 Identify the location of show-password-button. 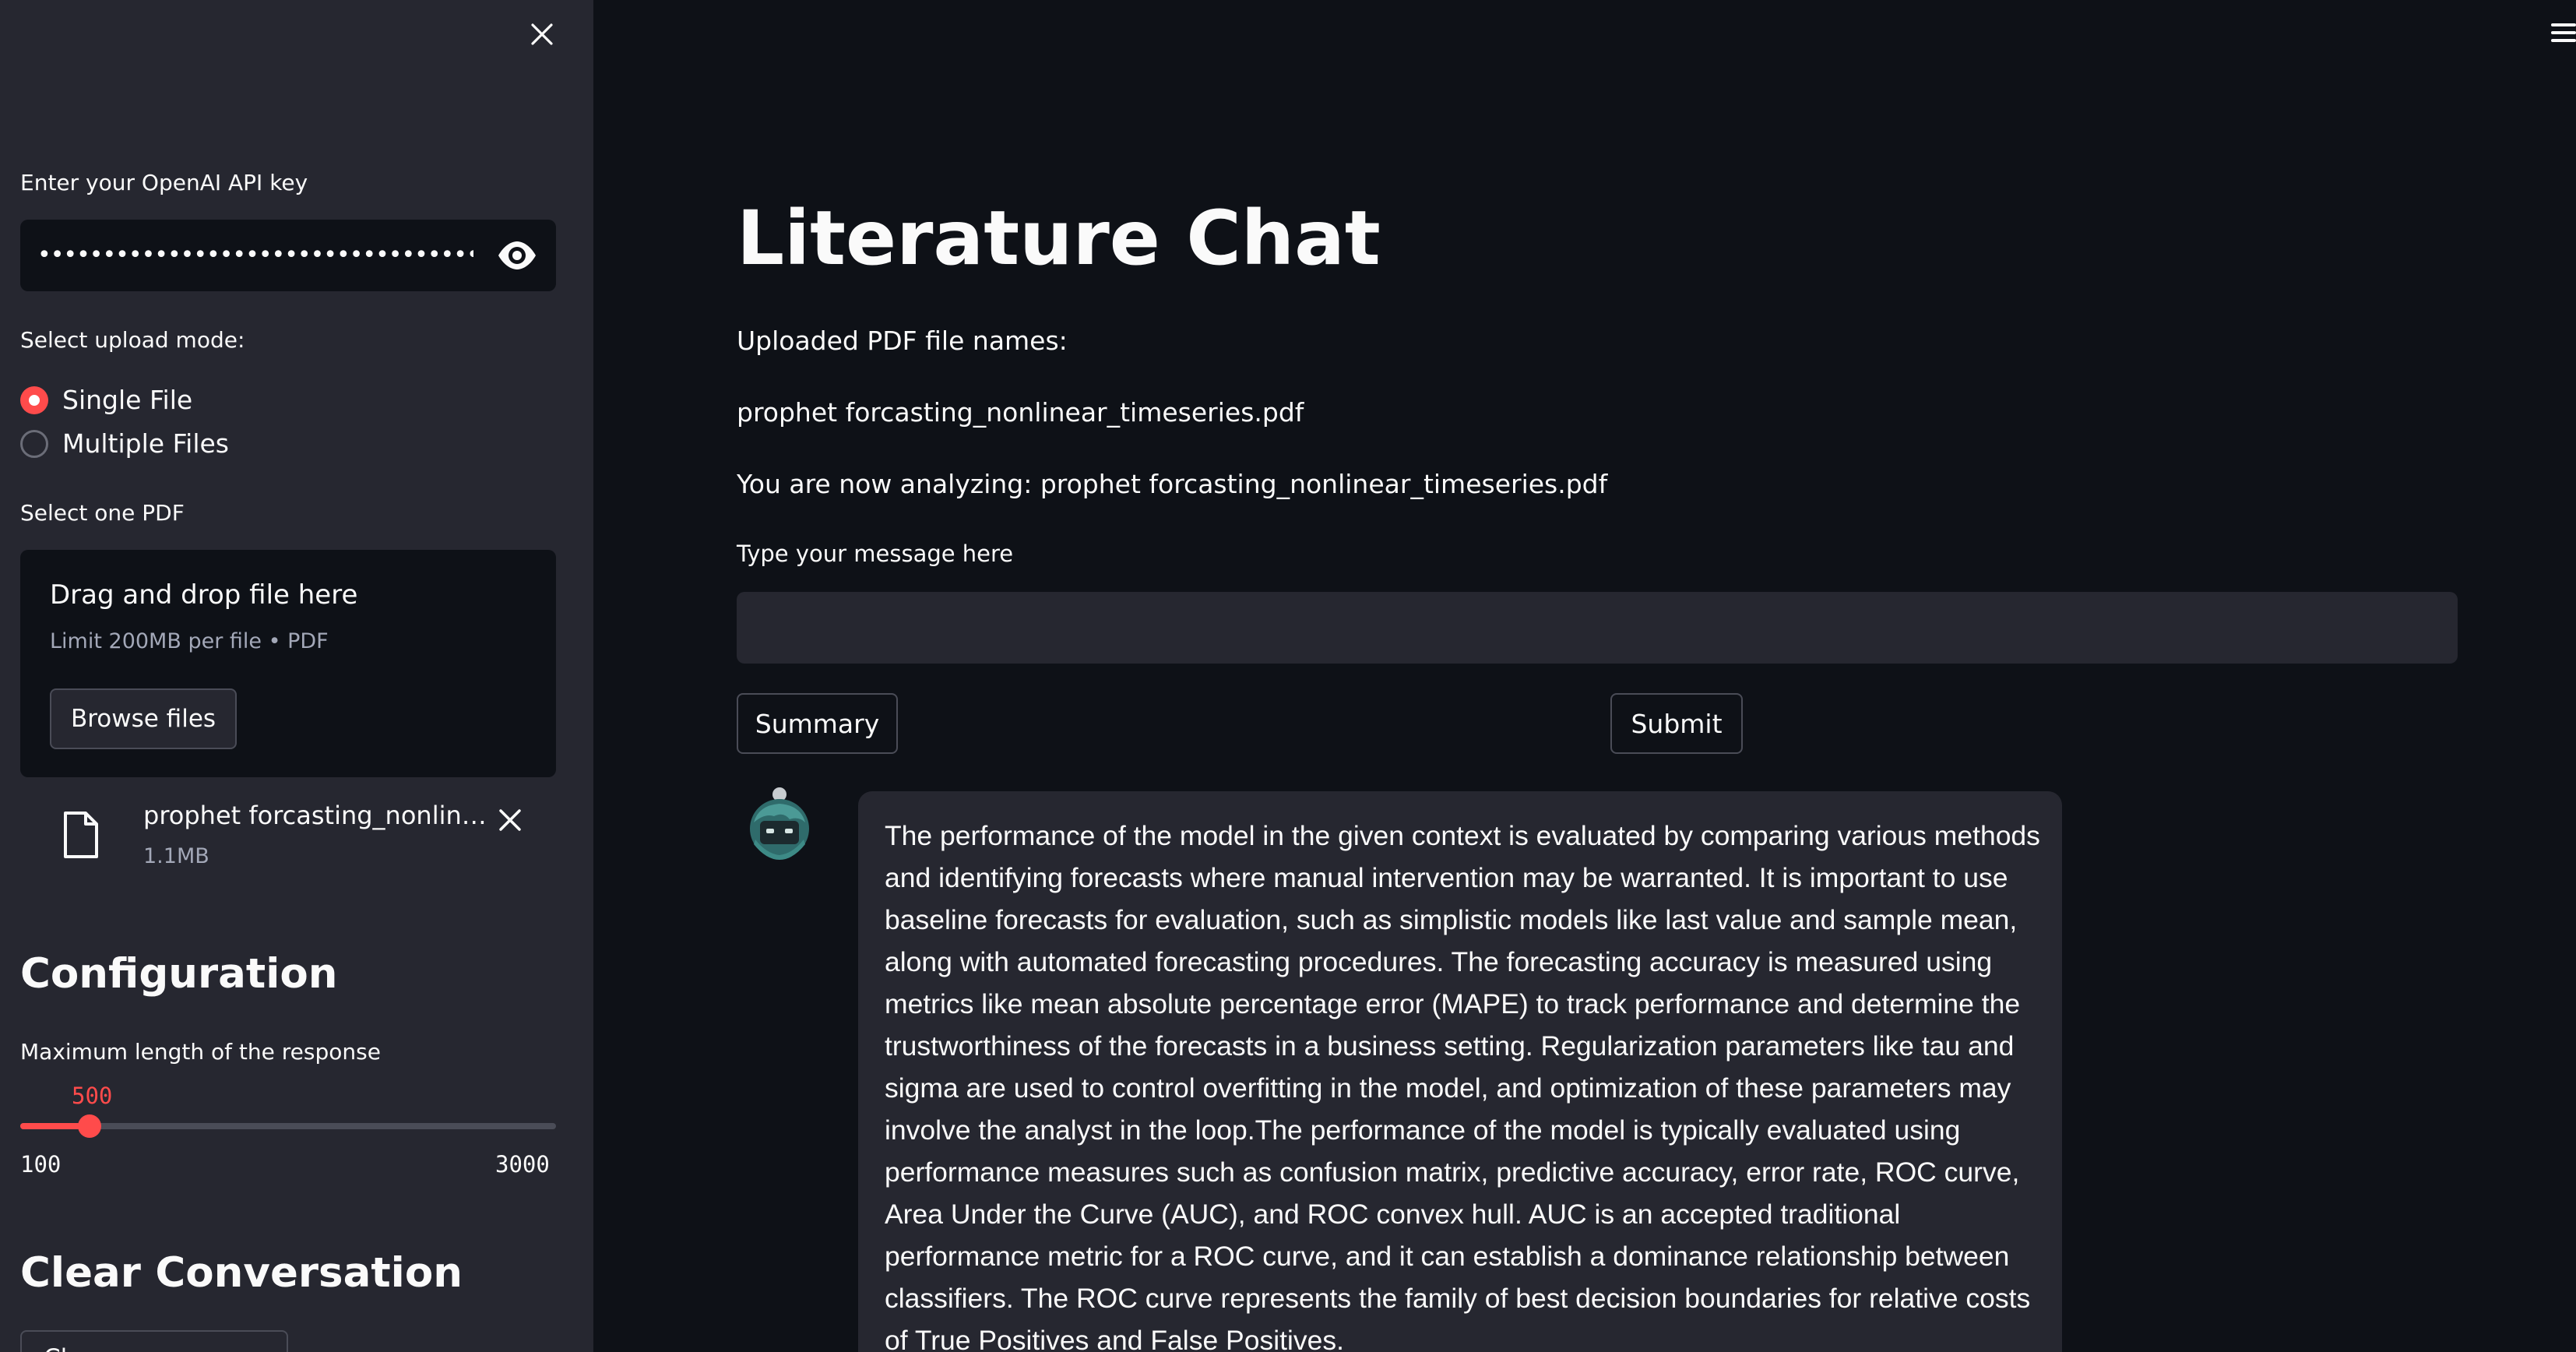
(517, 255).